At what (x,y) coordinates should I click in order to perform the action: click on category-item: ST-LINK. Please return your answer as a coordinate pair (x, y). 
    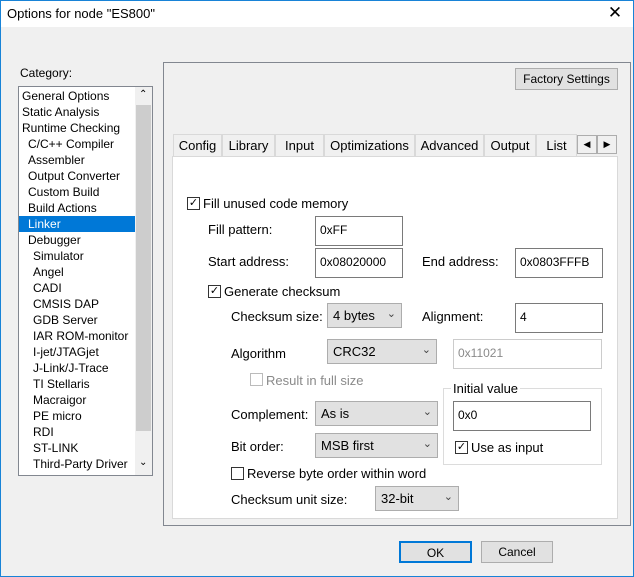
    Looking at the image, I should click on (77, 448).